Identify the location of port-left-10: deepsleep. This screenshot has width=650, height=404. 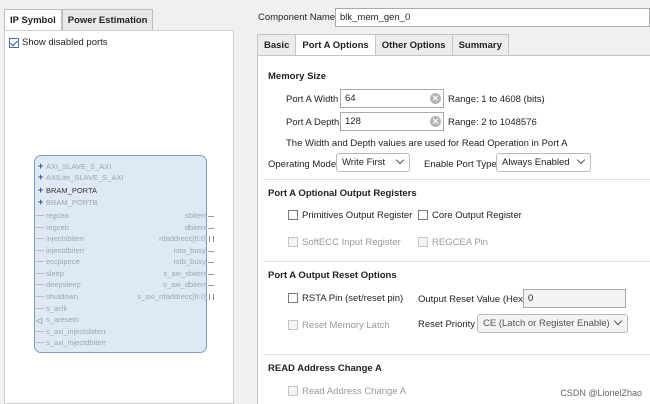
(58, 284).